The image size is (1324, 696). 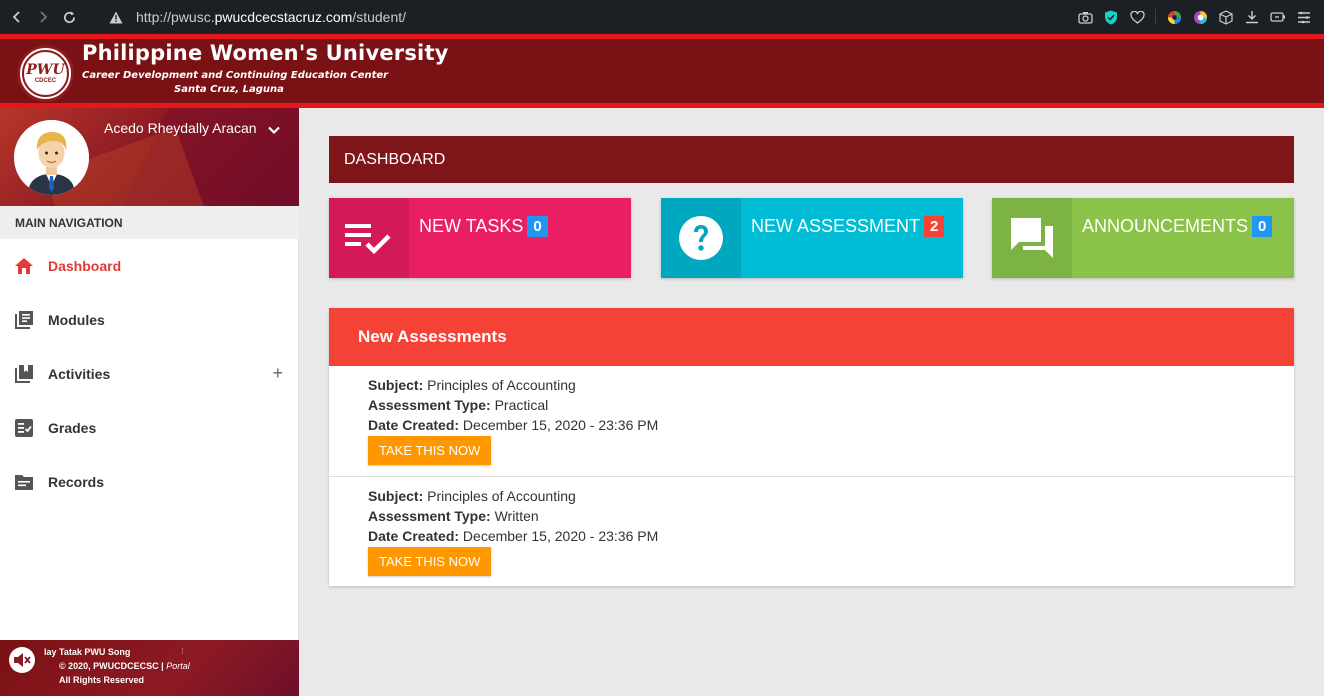 I want to click on info-box-label: NEW TASKS, so click(x=471, y=226).